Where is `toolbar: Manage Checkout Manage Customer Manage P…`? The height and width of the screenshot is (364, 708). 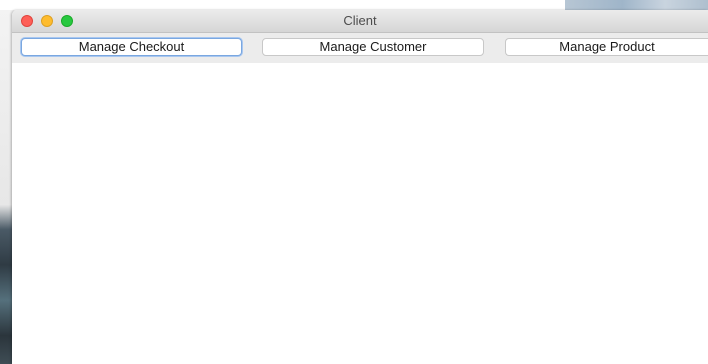 toolbar: Manage Checkout Manage Customer Manage P… is located at coordinates (360, 48).